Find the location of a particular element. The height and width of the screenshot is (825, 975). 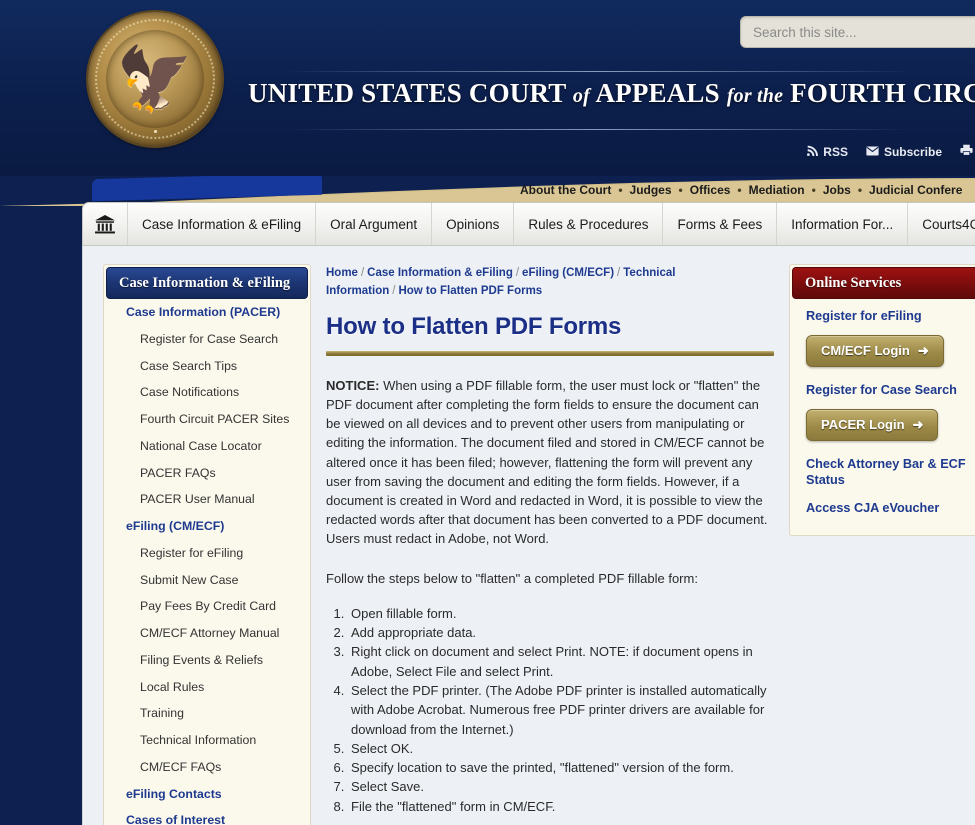

sidebar-item-local-rules: Local Rules is located at coordinates (207, 687).